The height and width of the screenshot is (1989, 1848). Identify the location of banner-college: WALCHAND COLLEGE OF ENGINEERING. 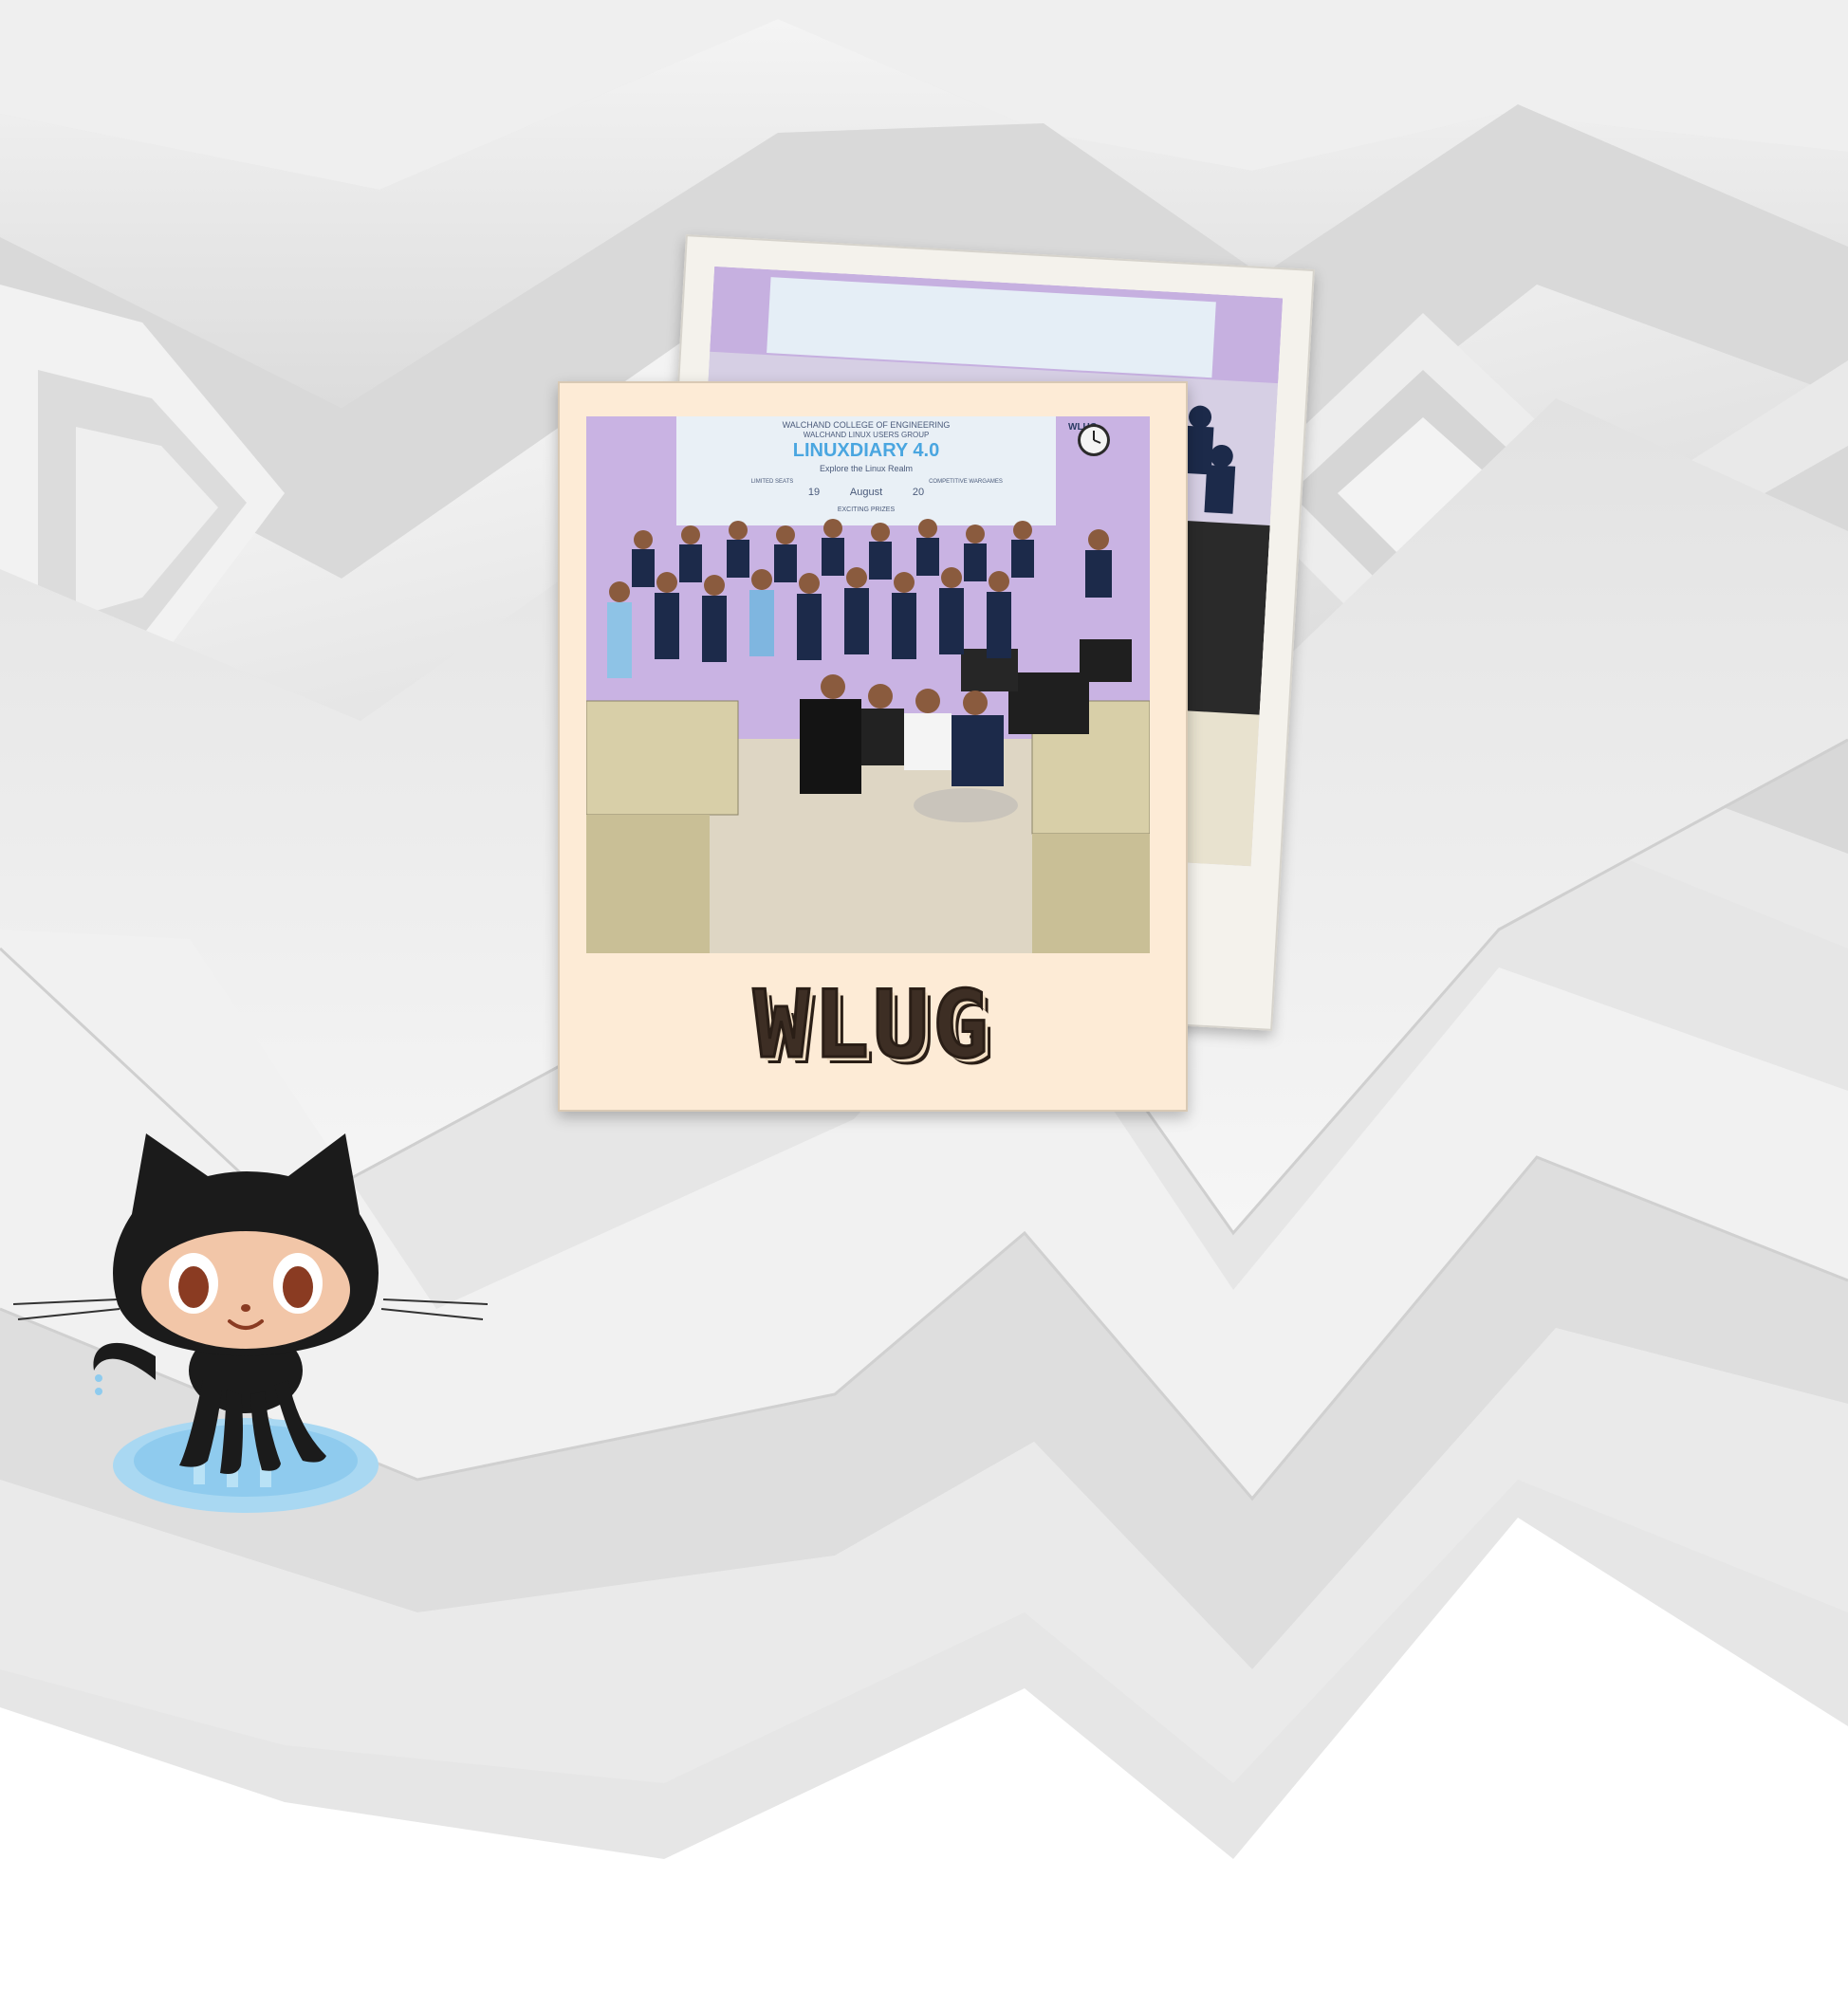
(867, 425).